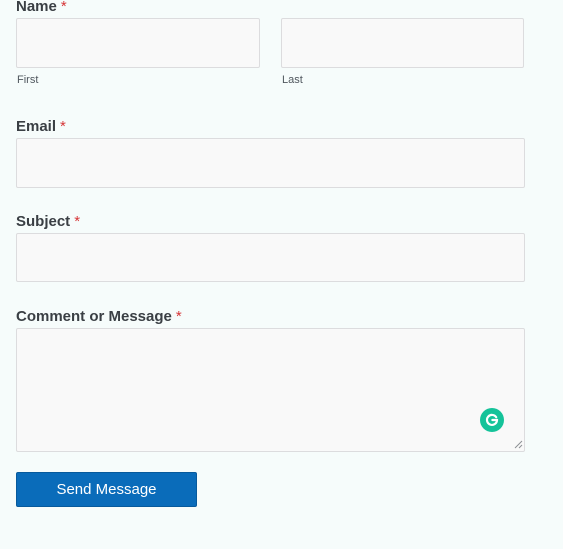 The image size is (563, 549). Describe the element at coordinates (63, 7) in the screenshot. I see `name-required-mark: *` at that location.